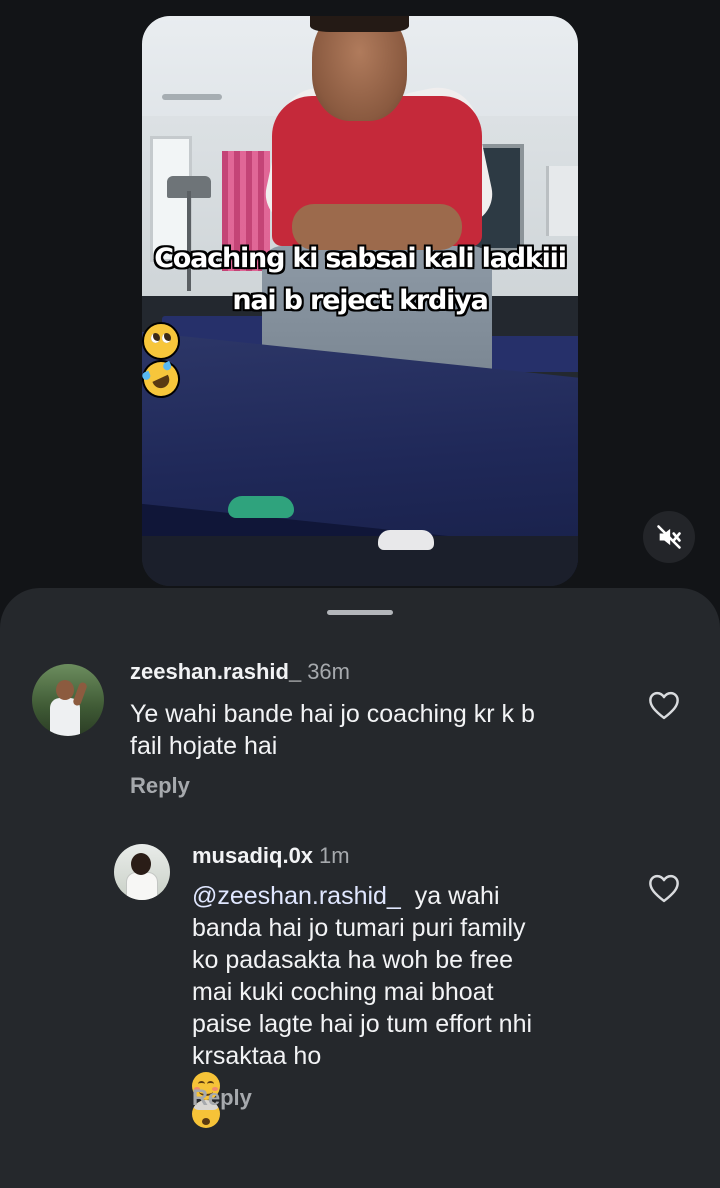 Image resolution: width=720 pixels, height=1188 pixels. What do you see at coordinates (562, 201) in the screenshot?
I see `scene-shelf` at bounding box center [562, 201].